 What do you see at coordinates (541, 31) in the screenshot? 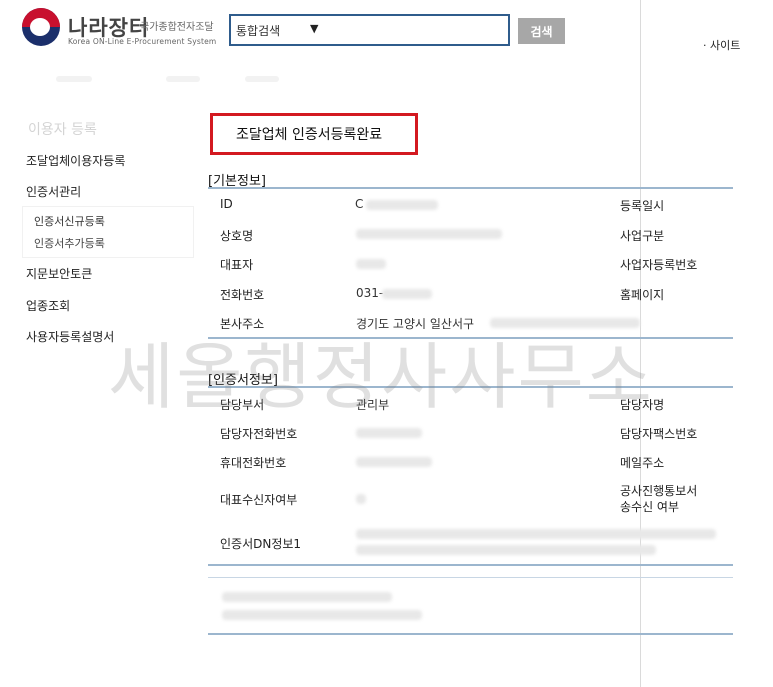
I see `search-button: 검색` at bounding box center [541, 31].